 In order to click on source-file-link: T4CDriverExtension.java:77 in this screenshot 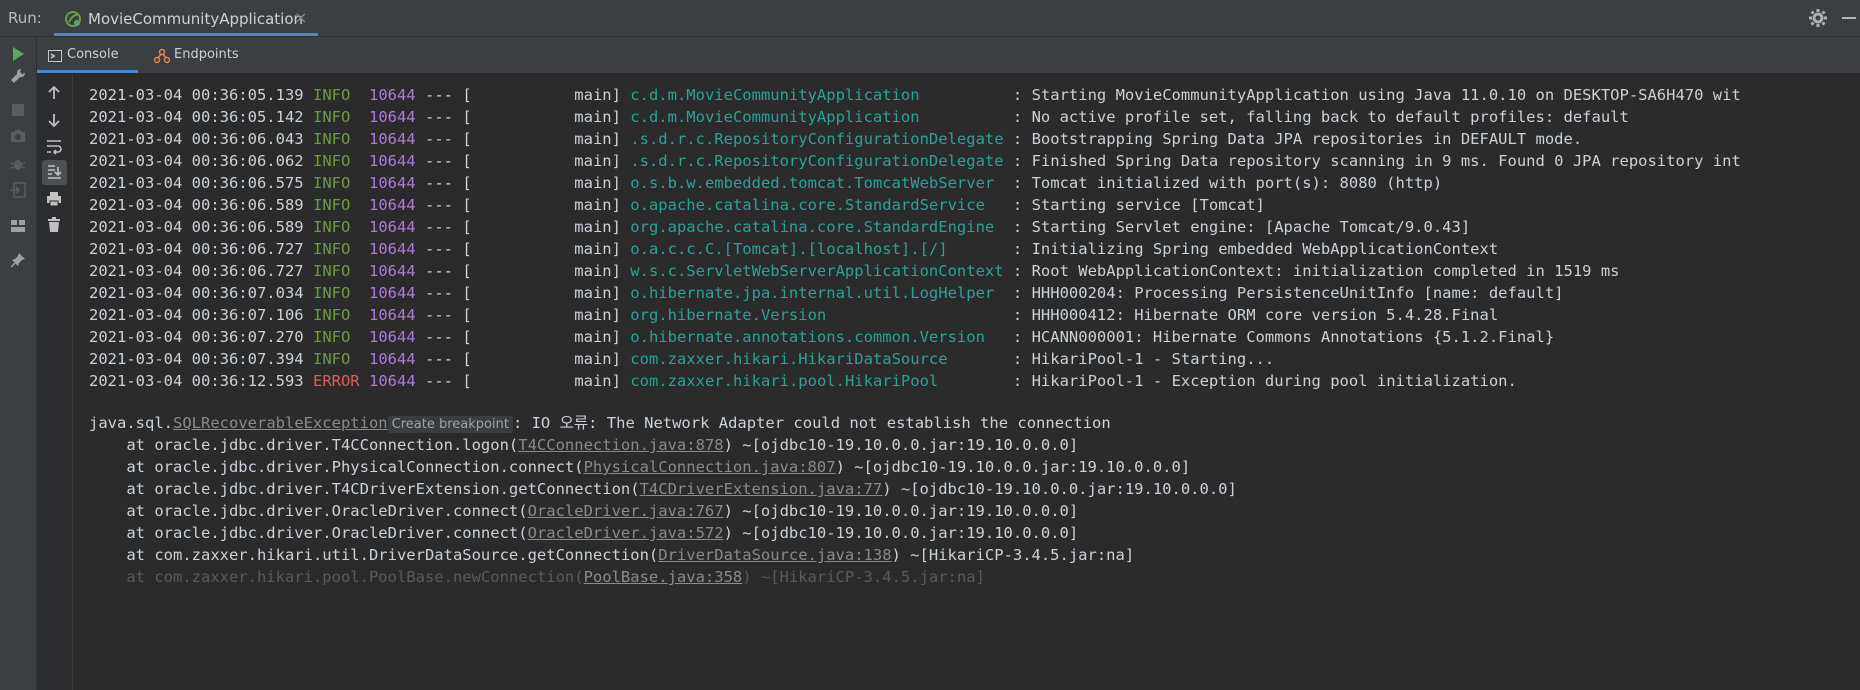, I will do `click(761, 489)`.